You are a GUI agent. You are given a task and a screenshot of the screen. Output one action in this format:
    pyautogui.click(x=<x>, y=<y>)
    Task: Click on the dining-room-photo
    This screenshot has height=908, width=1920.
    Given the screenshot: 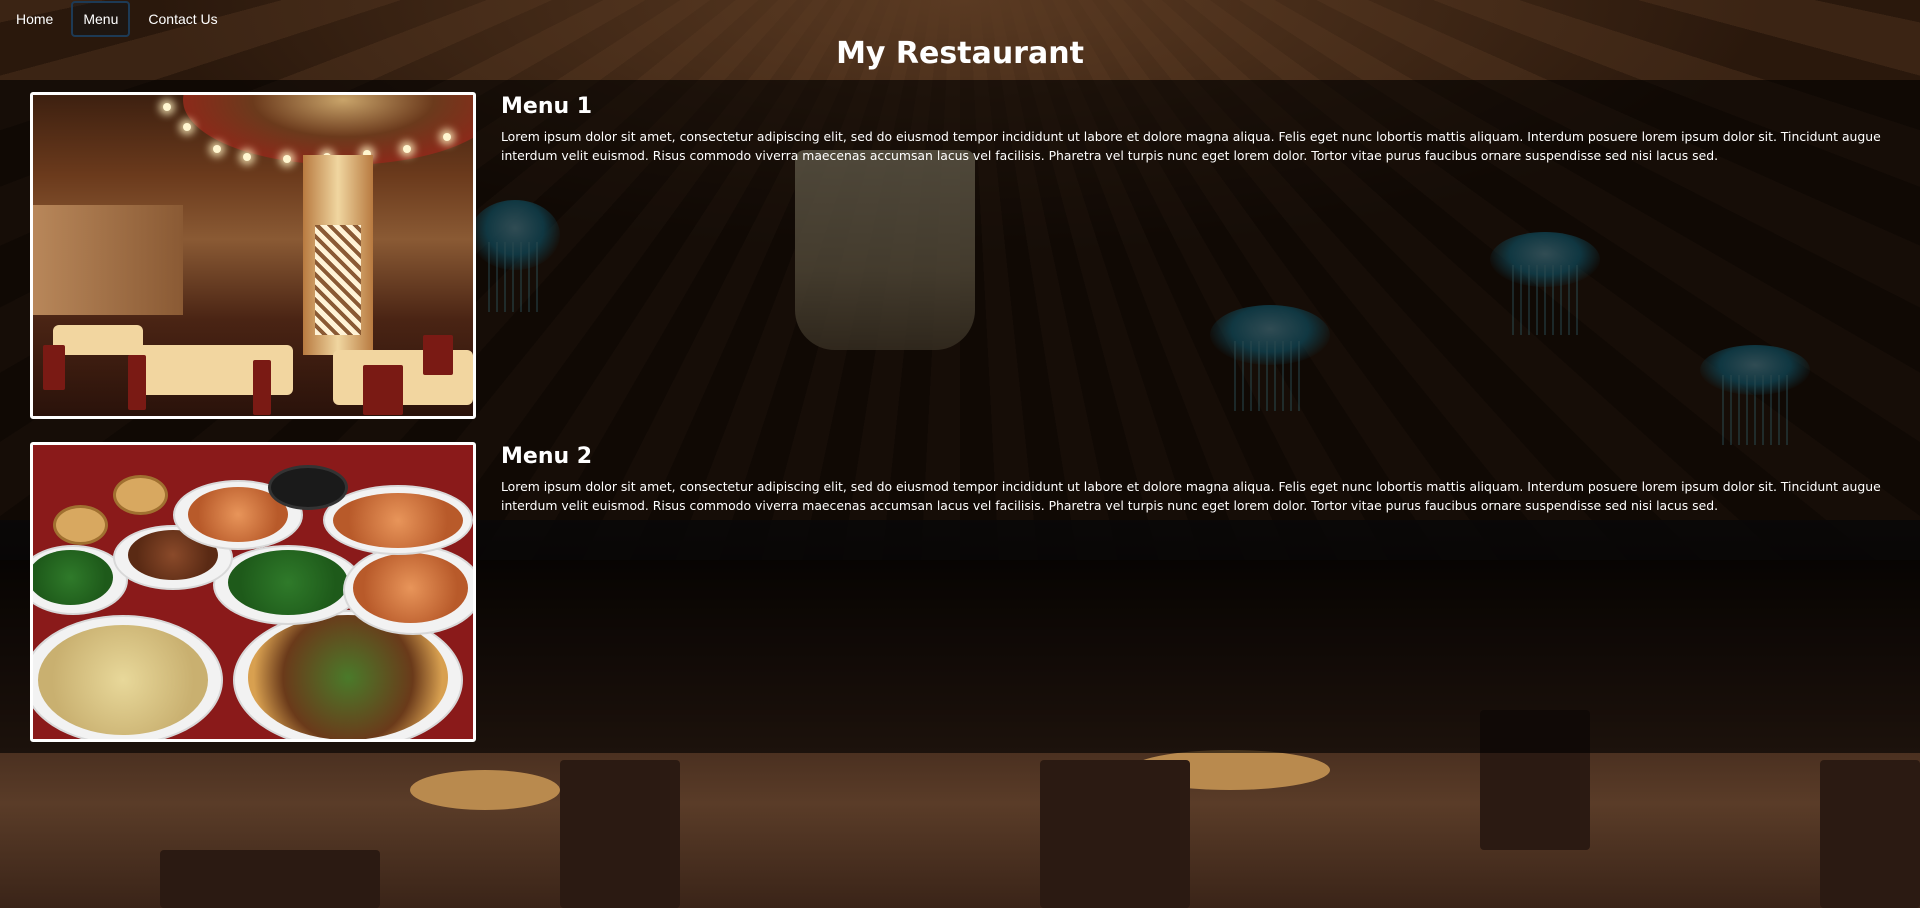 What is the action you would take?
    pyautogui.click(x=253, y=255)
    